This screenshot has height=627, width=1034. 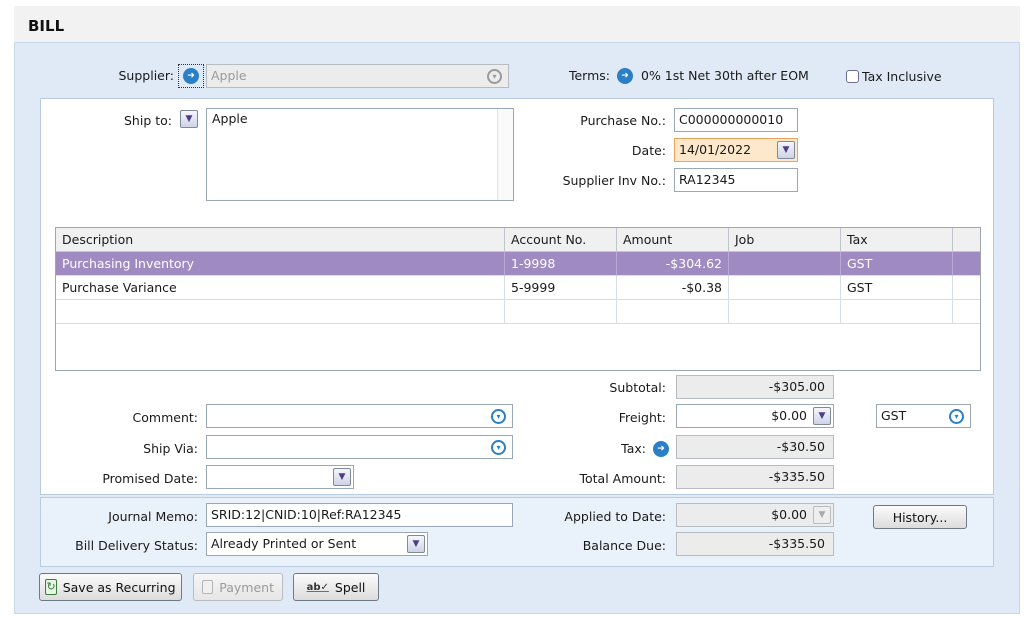 What do you see at coordinates (755, 447) in the screenshot?
I see `tax-value: -$30.50` at bounding box center [755, 447].